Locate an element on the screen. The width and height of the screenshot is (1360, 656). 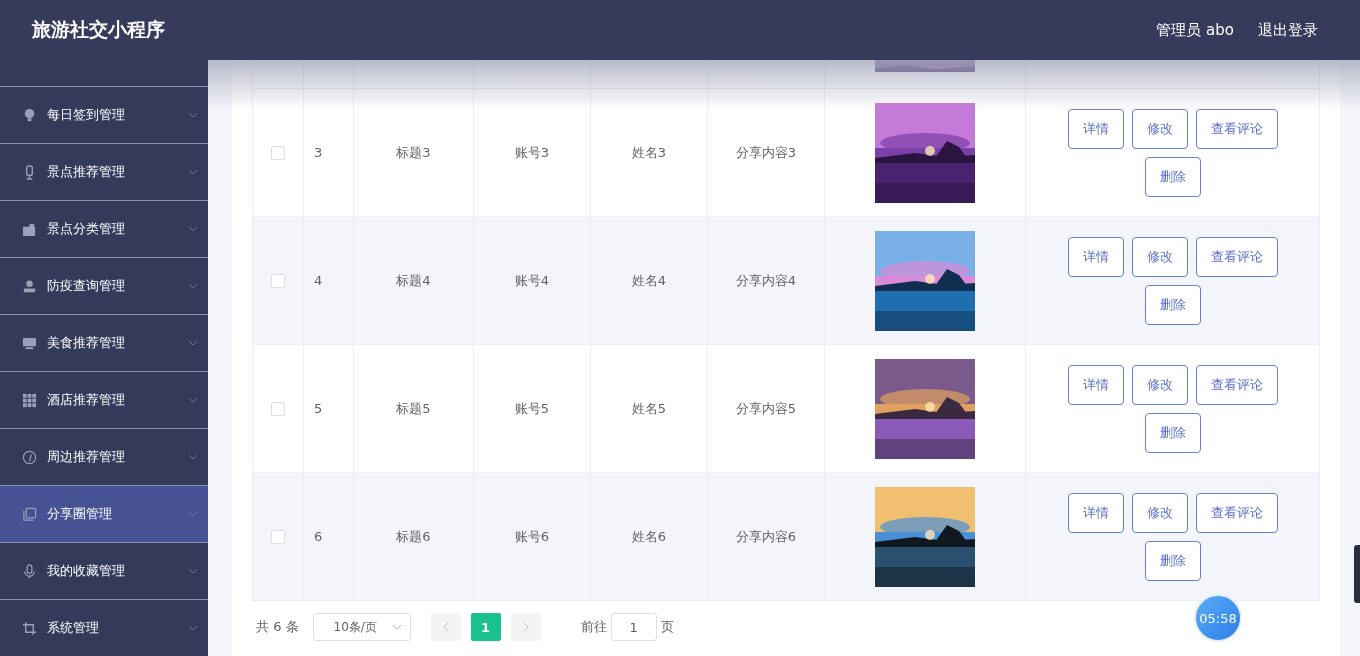
table-cell: 5 is located at coordinates (318, 408).